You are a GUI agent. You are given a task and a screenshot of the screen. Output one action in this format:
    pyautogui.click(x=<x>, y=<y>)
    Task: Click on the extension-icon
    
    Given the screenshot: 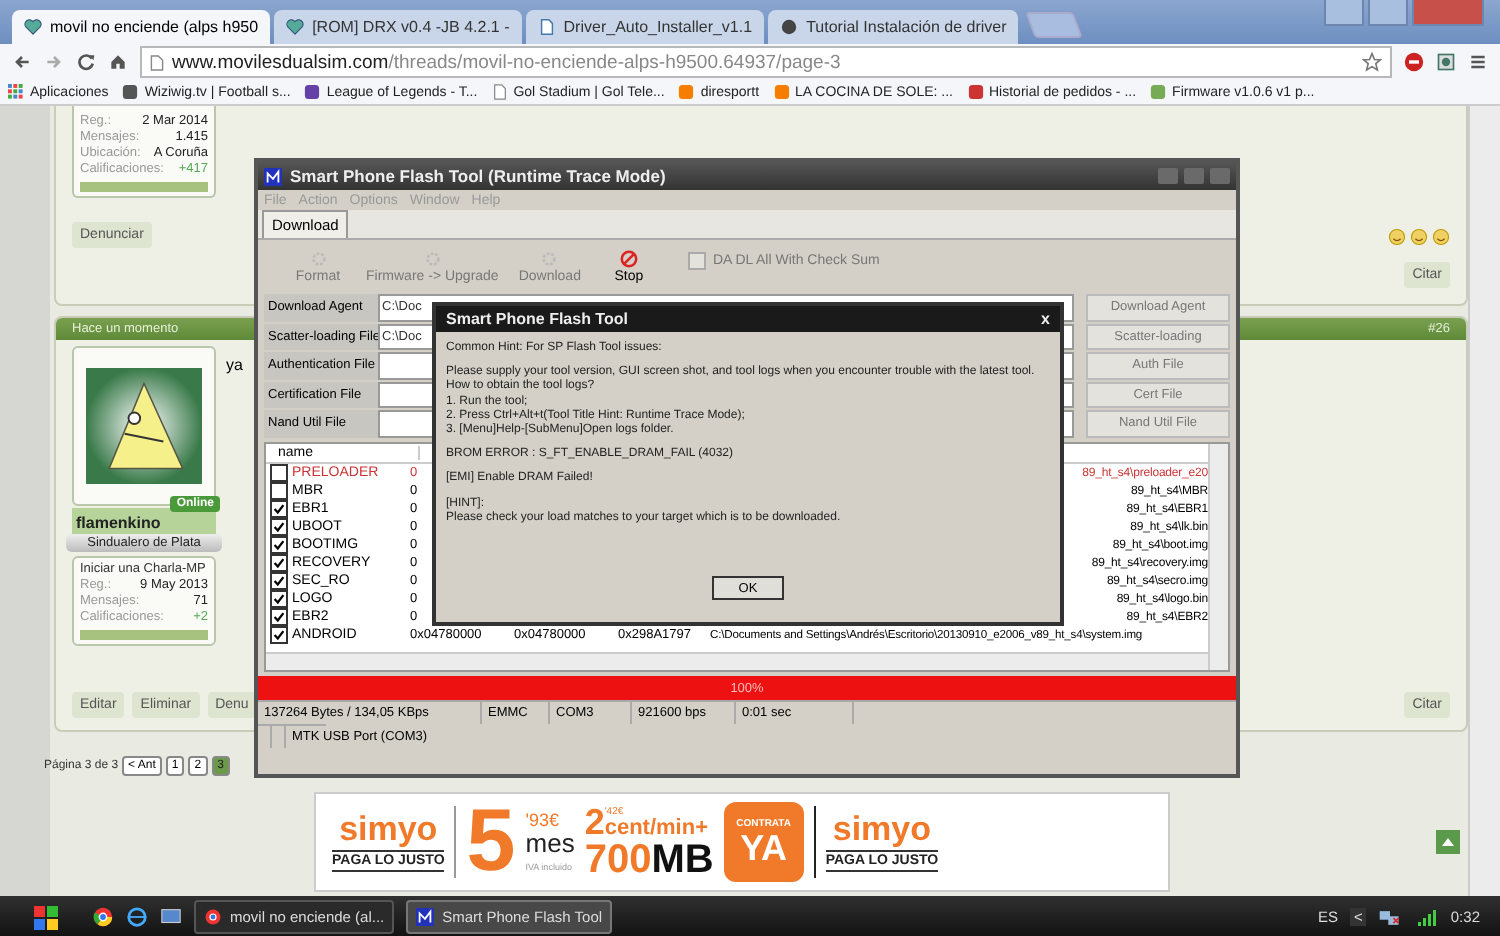 What is the action you would take?
    pyautogui.click(x=1446, y=62)
    